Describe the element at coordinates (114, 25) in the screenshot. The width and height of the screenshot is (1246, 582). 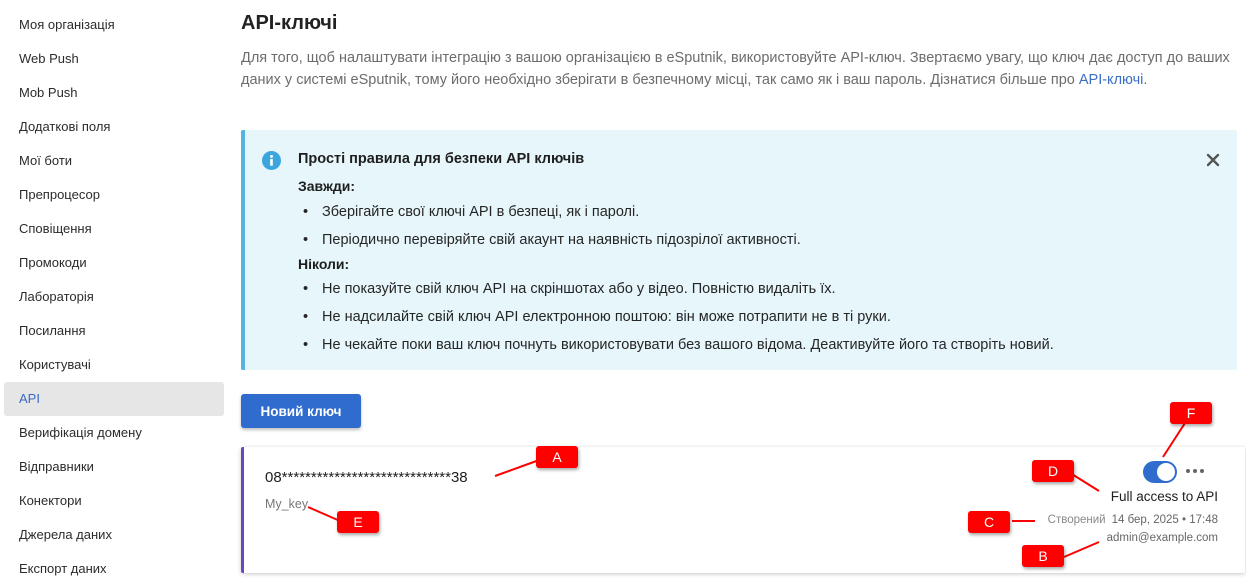
I see `sidebar-item-organization: Моя організація` at that location.